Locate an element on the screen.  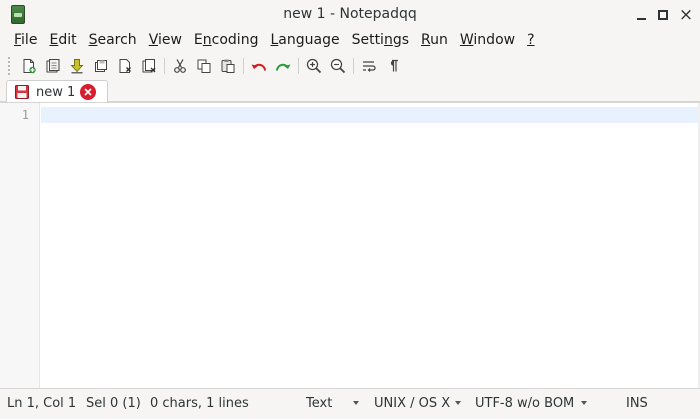
cut-button is located at coordinates (180, 66).